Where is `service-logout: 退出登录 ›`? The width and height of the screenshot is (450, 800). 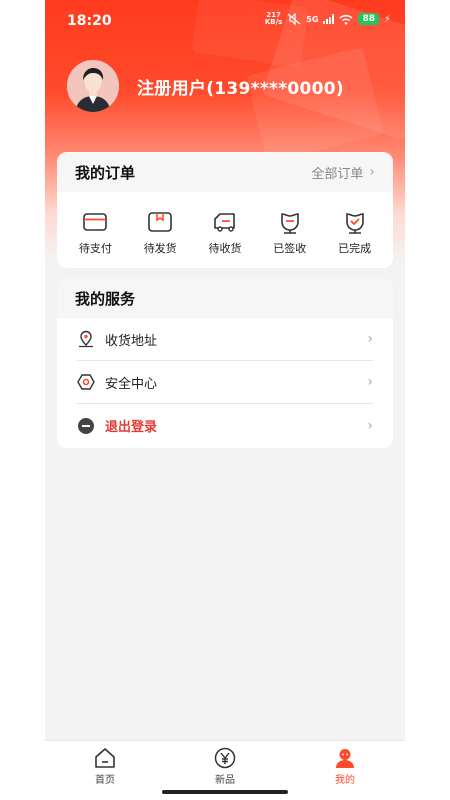
service-logout: 退出登录 › is located at coordinates (225, 425).